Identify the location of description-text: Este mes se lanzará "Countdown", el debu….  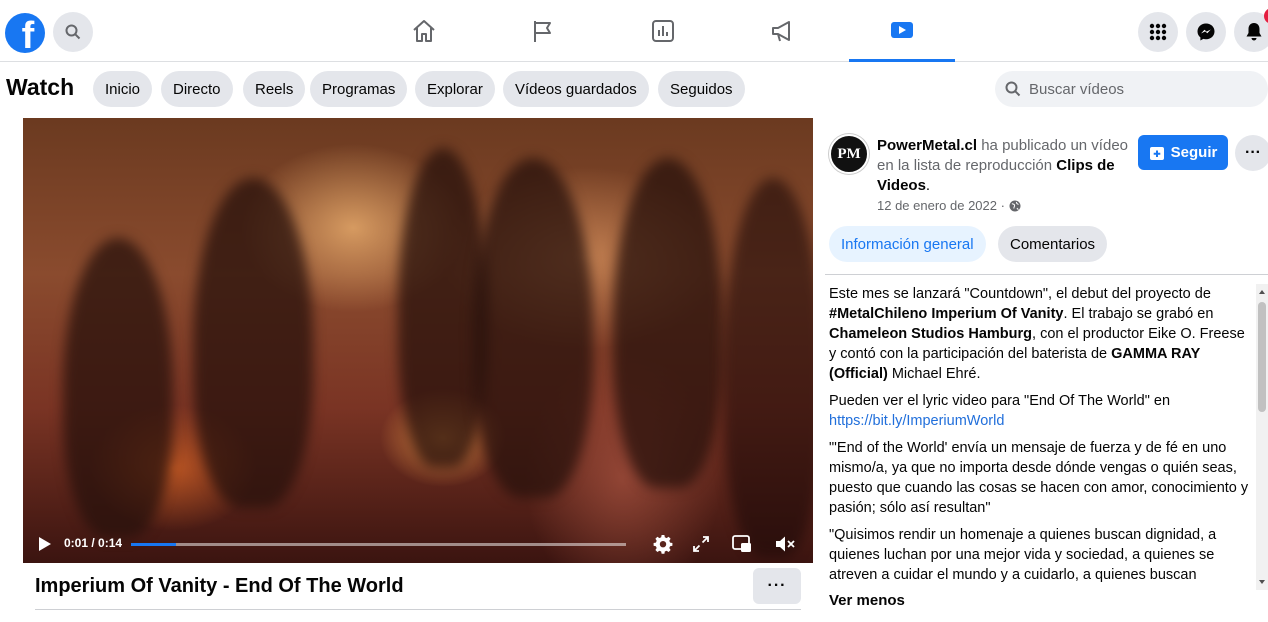
(1020, 294).